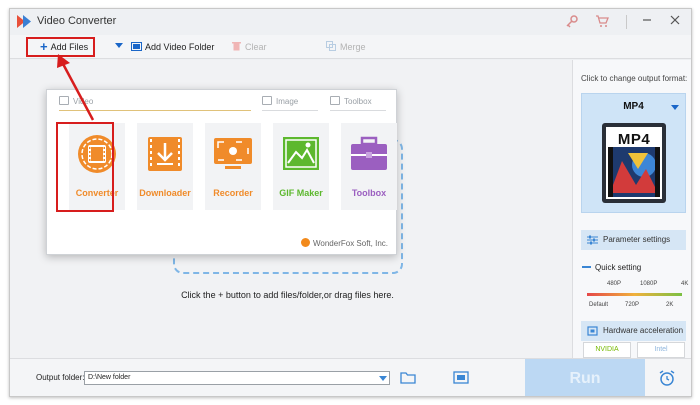  I want to click on gif-maker-label: GIF Maker, so click(301, 193).